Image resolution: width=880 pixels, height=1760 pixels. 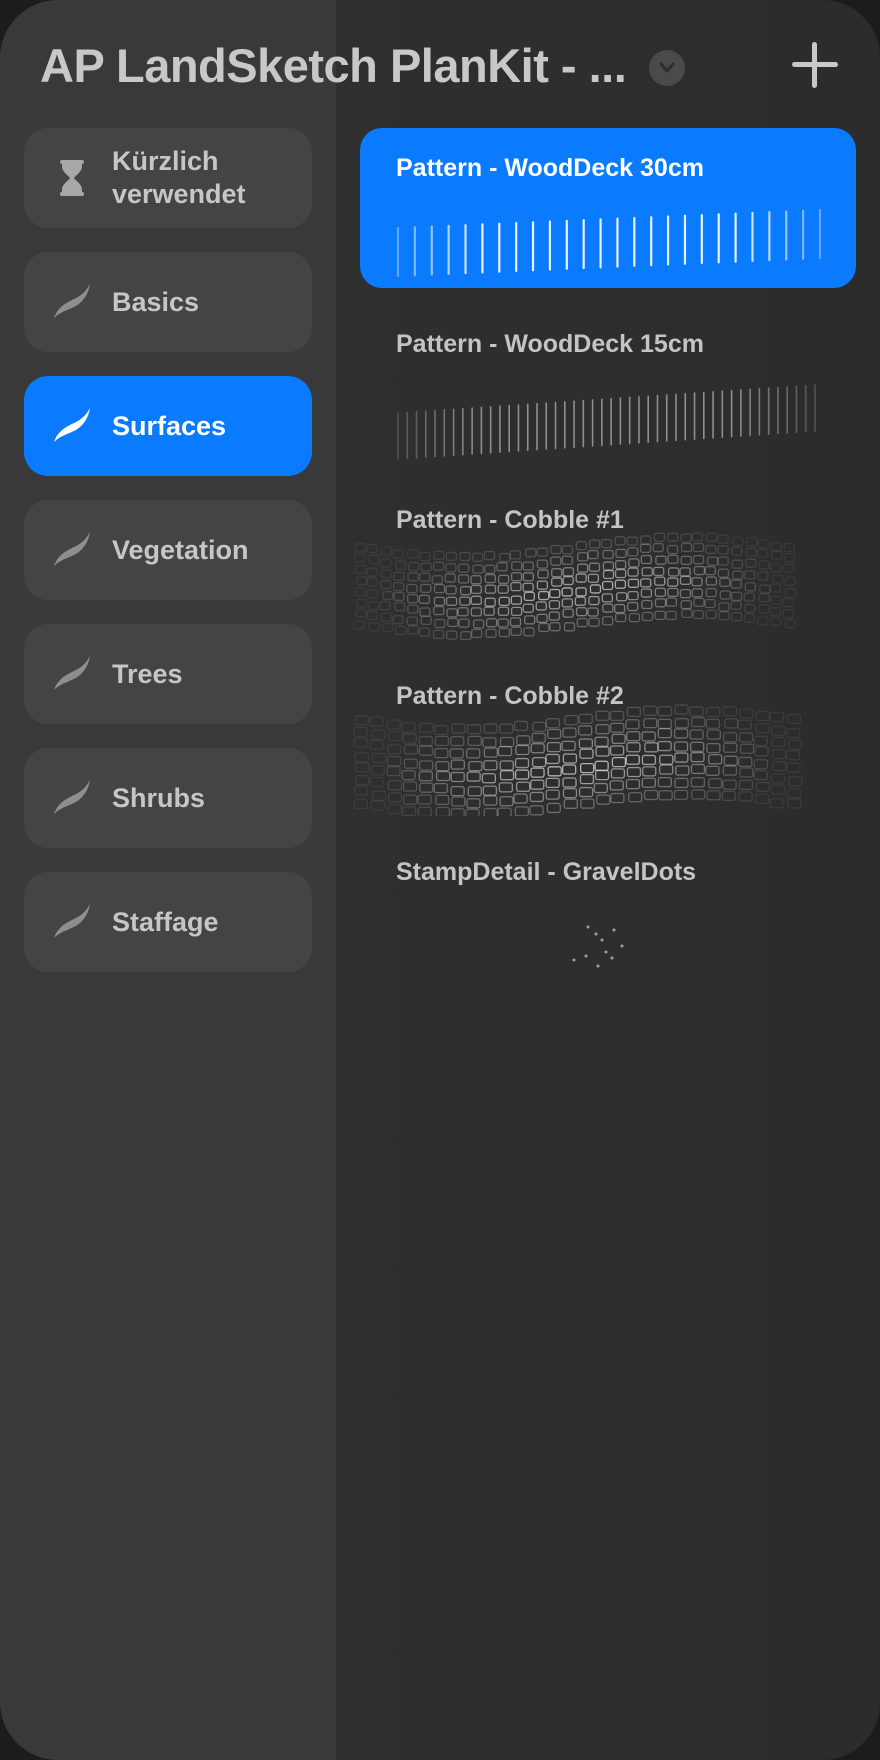 I want to click on brush-item-wooddeck-15cm: Pattern - WoodDeck 15cm, so click(x=608, y=384).